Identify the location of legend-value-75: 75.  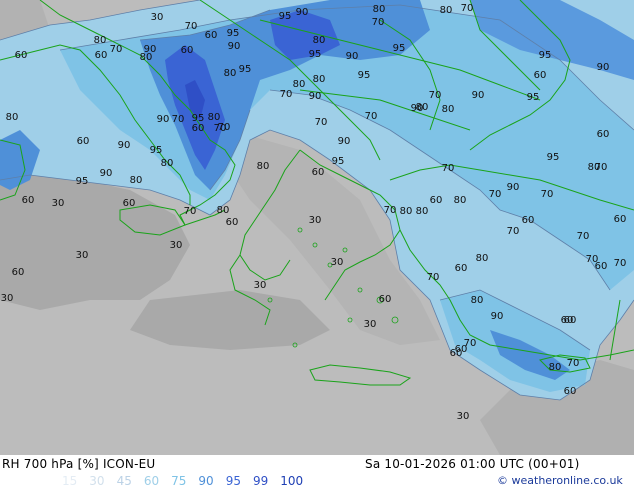
(179, 481).